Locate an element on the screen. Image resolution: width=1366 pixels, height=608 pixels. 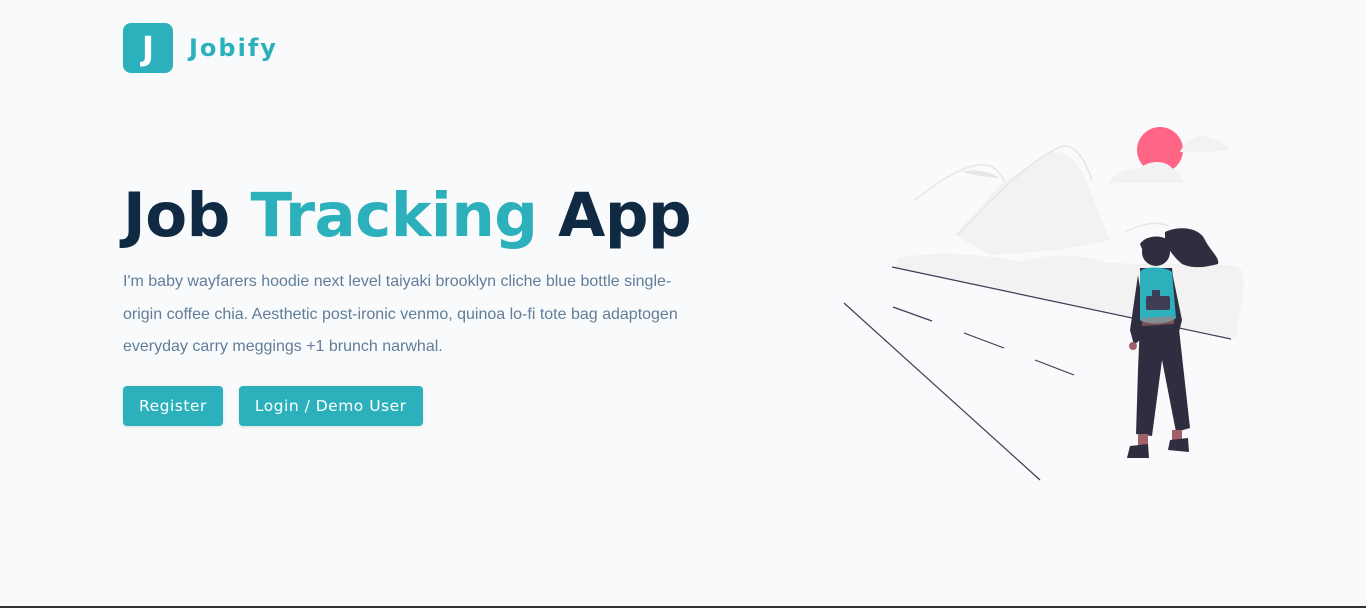
logo-icon: J is located at coordinates (148, 48).